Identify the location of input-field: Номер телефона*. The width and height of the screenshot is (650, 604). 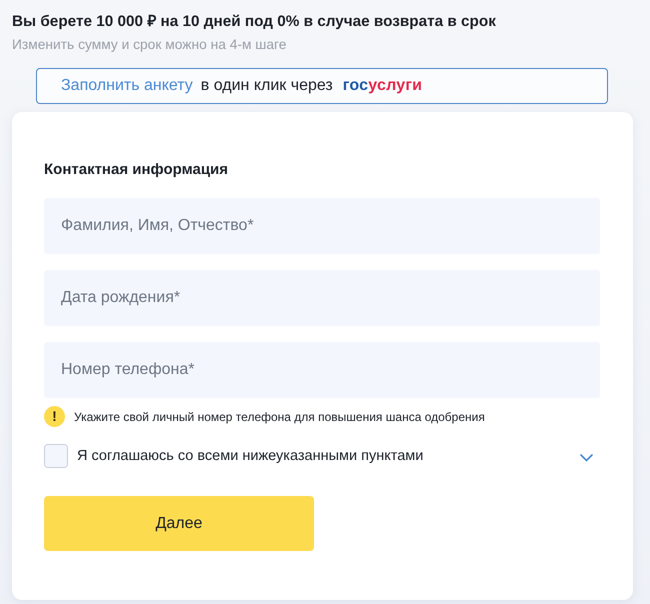
(322, 370).